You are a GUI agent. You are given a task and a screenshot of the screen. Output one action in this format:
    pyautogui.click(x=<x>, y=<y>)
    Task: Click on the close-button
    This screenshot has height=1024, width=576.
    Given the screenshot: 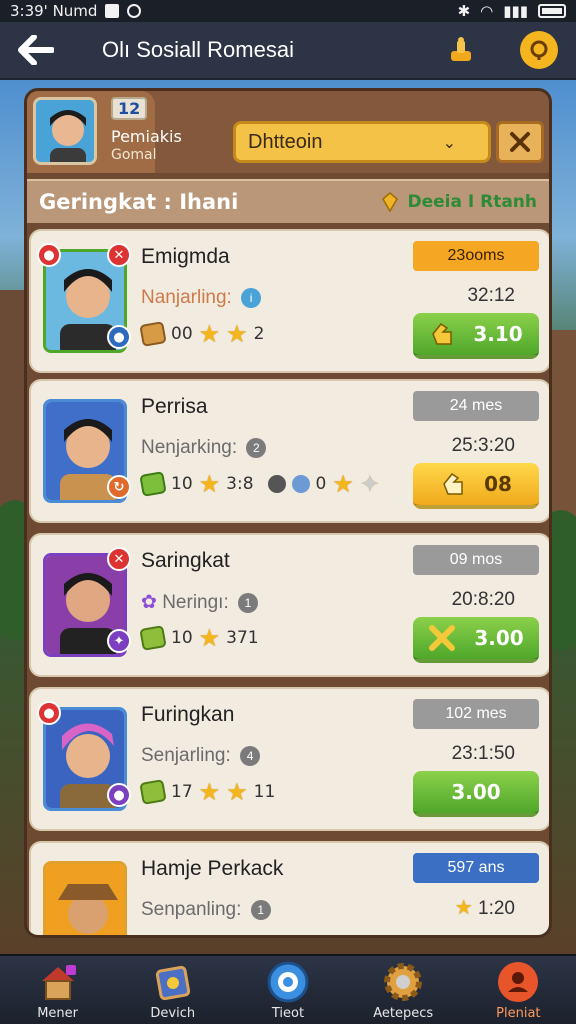 What is the action you would take?
    pyautogui.click(x=520, y=142)
    